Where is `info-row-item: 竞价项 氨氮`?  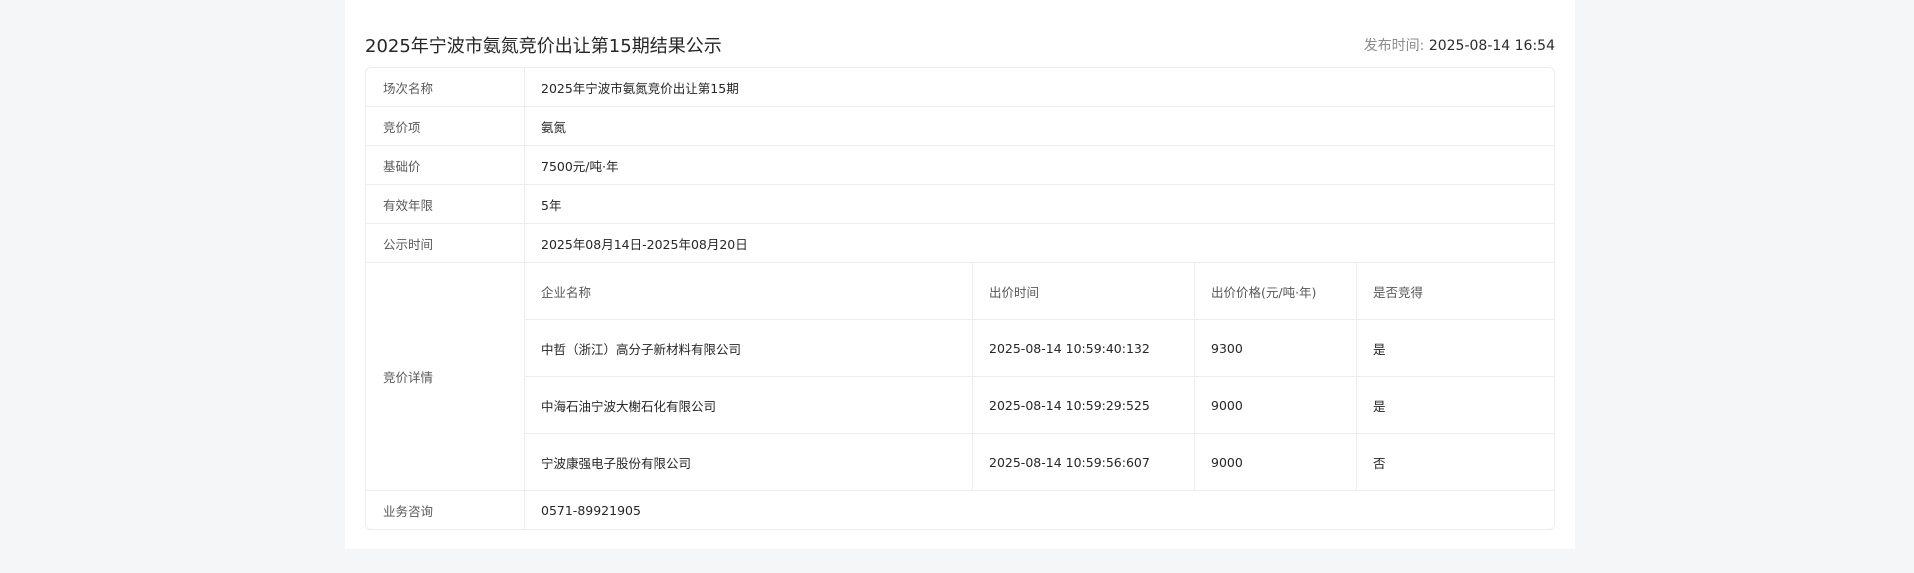
info-row-item: 竞价项 氨氮 is located at coordinates (960, 126).